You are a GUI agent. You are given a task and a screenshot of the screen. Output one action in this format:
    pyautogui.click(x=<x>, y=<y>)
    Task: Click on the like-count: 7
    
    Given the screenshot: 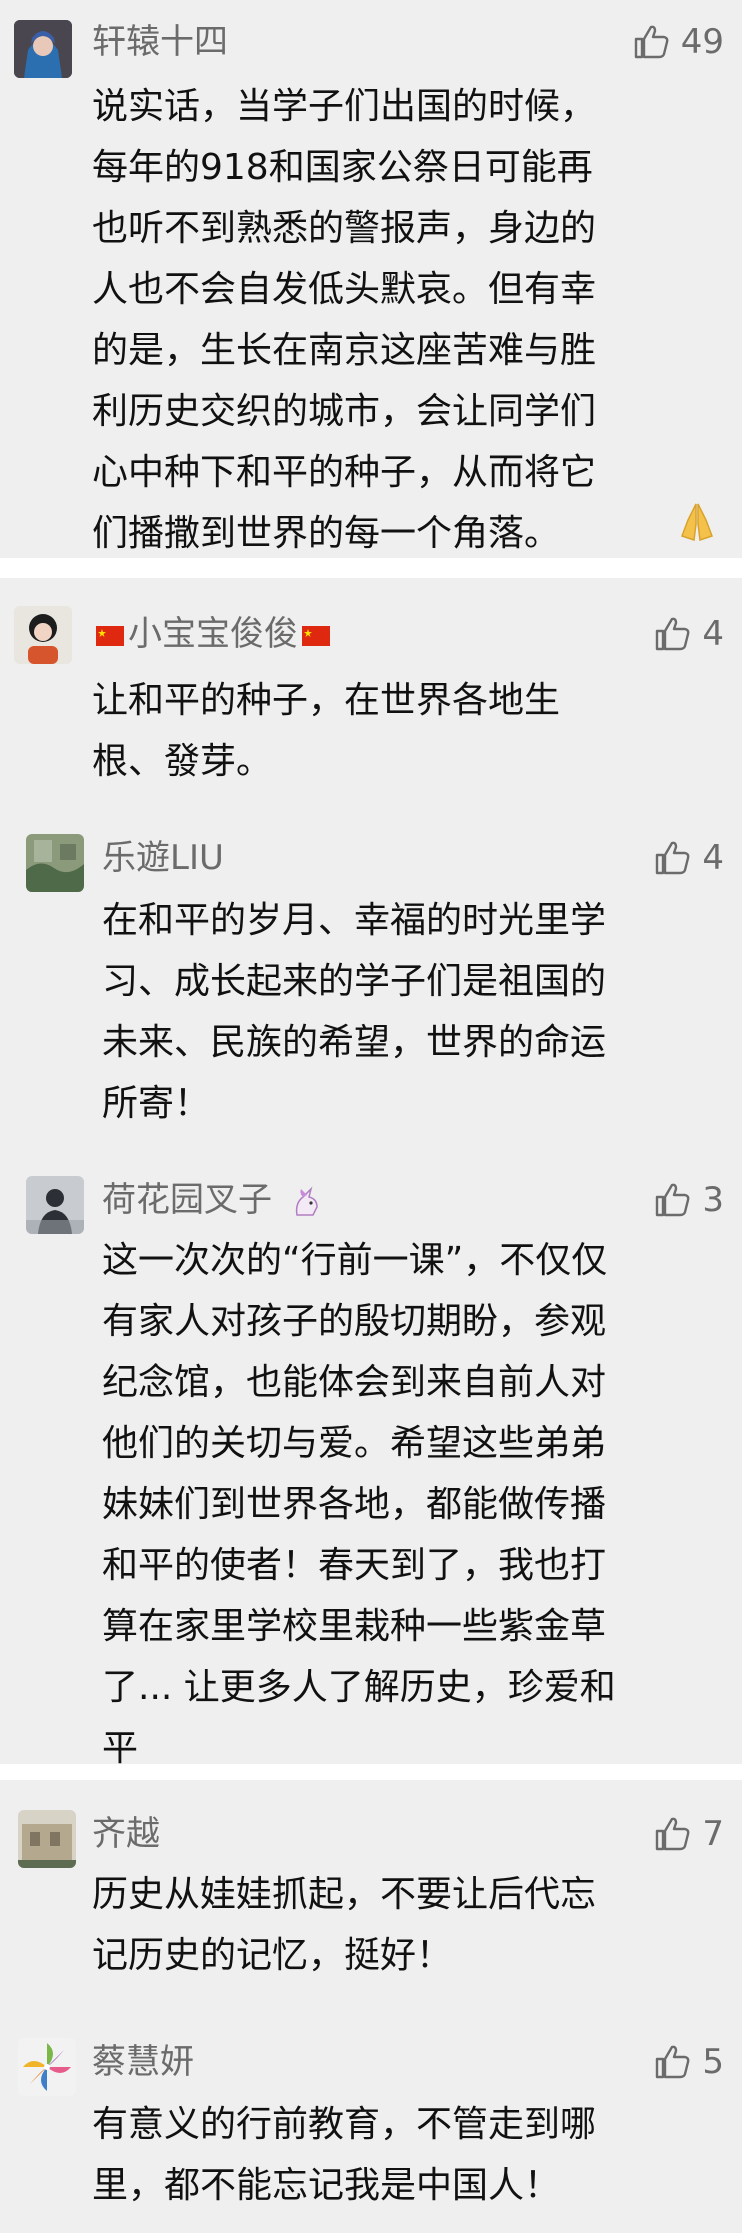 What is the action you would take?
    pyautogui.click(x=713, y=1834)
    